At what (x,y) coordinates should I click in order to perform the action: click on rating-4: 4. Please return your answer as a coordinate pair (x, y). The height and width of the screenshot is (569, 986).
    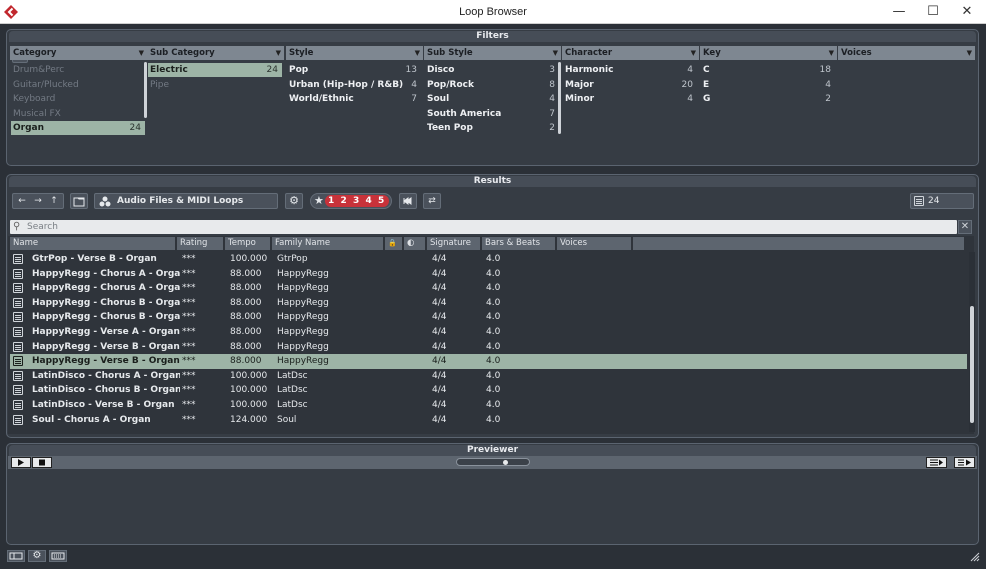
    Looking at the image, I should click on (369, 201).